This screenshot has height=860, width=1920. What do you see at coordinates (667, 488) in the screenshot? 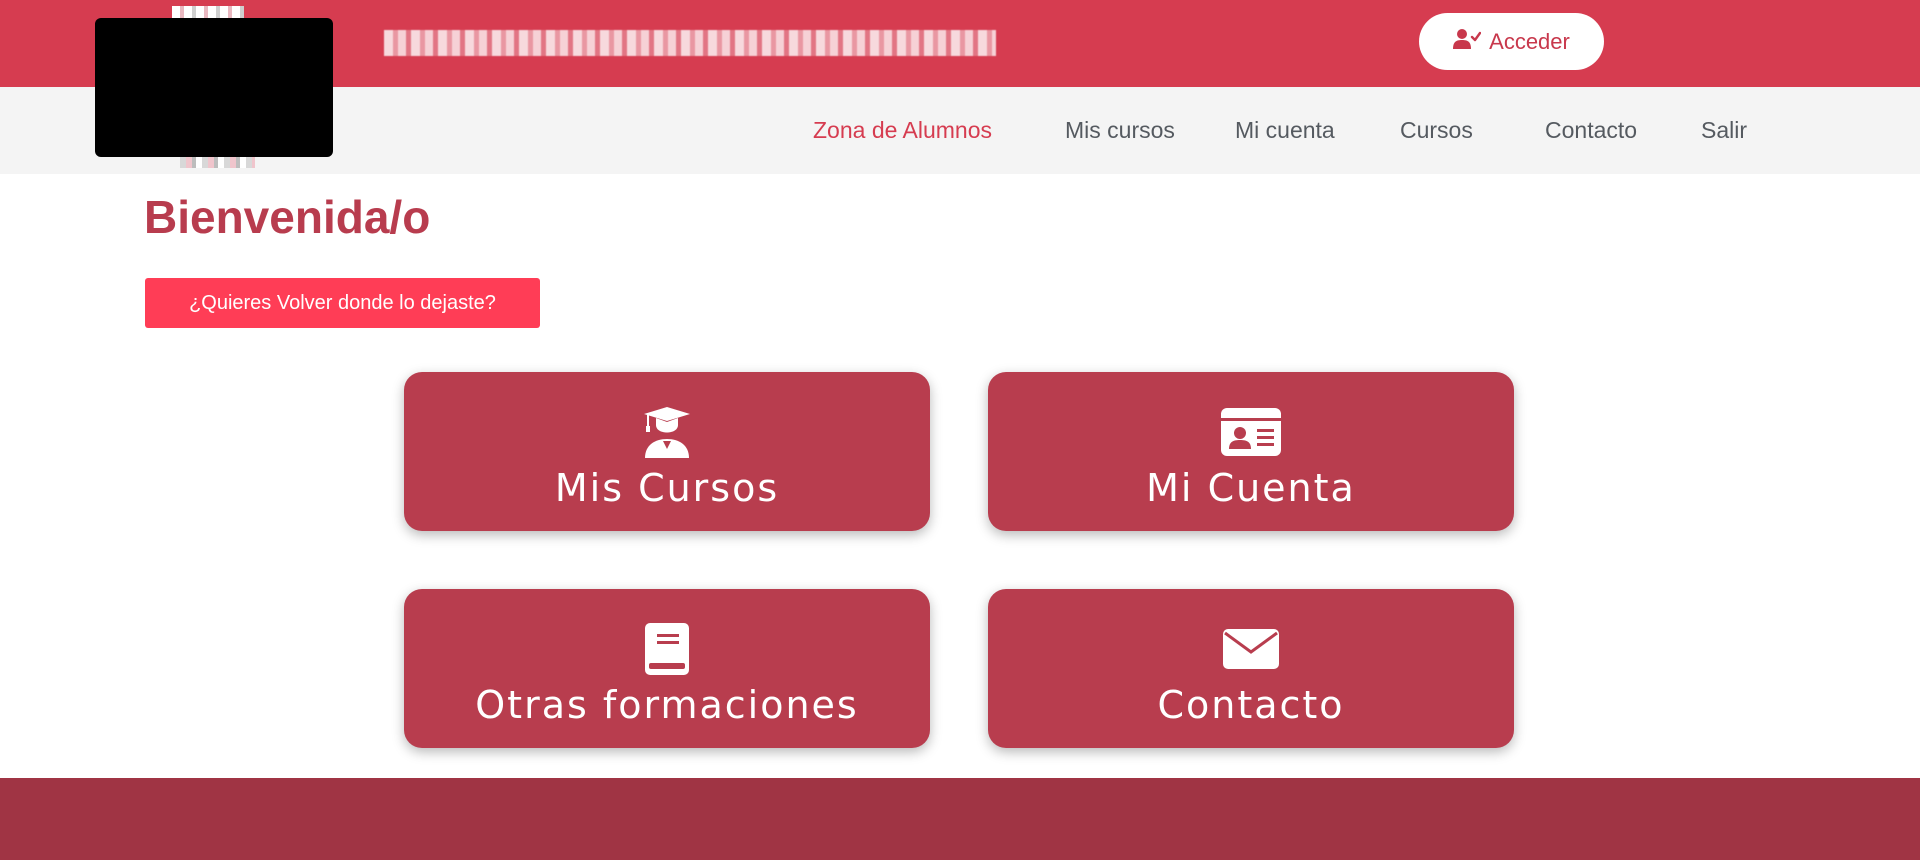
I see `card-label: Mis Cursos` at bounding box center [667, 488].